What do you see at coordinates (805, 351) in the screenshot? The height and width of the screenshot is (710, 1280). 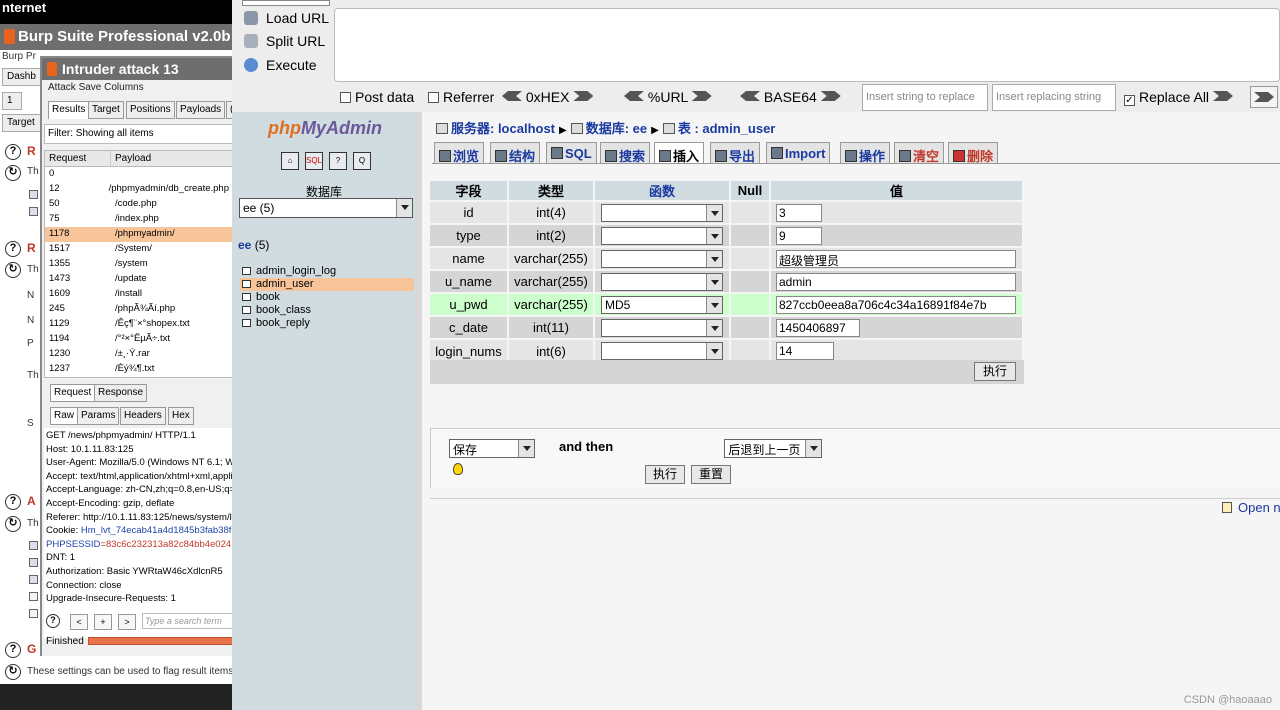 I see `value-input: 14` at bounding box center [805, 351].